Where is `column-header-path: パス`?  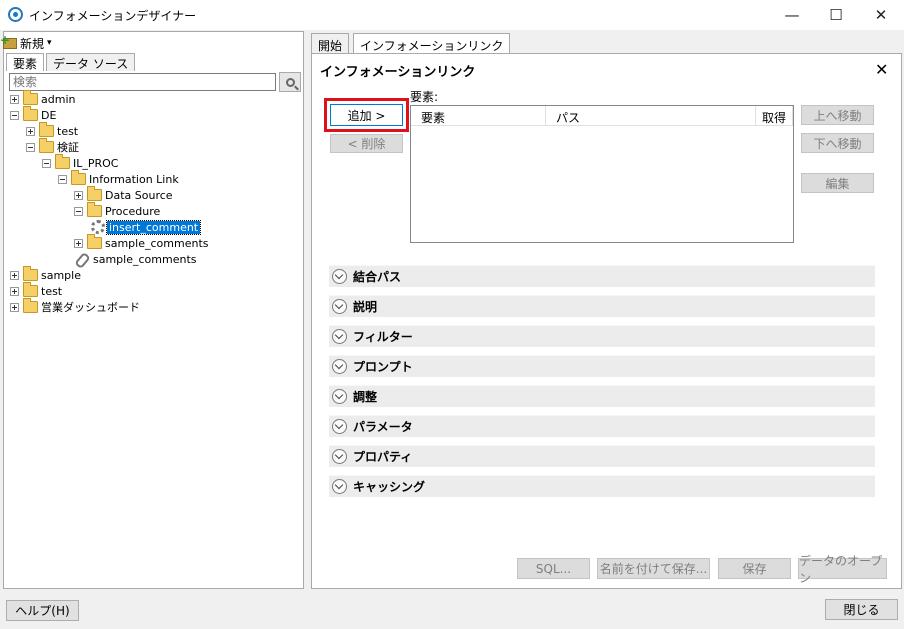 column-header-path: パス is located at coordinates (651, 116).